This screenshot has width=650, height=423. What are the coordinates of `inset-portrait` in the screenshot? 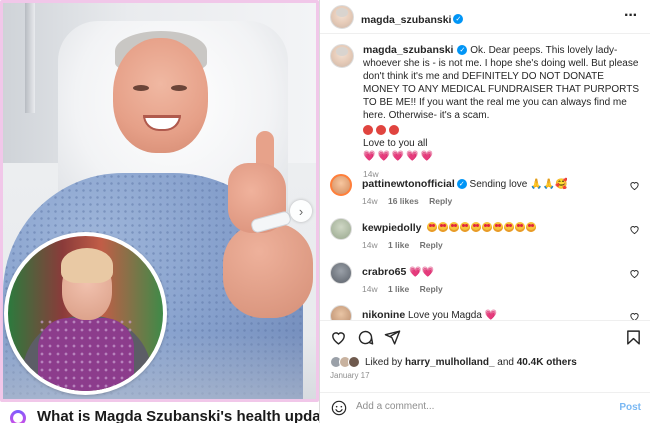 It's located at (85, 313).